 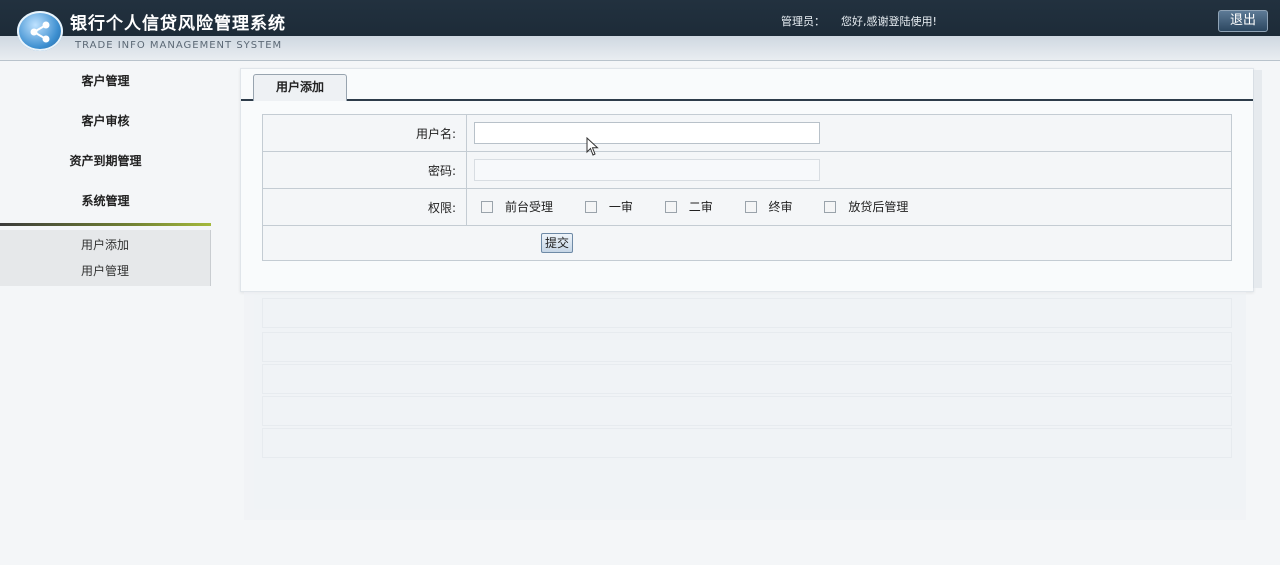 What do you see at coordinates (300, 87) in the screenshot?
I see `tab-user-add: 用户添加` at bounding box center [300, 87].